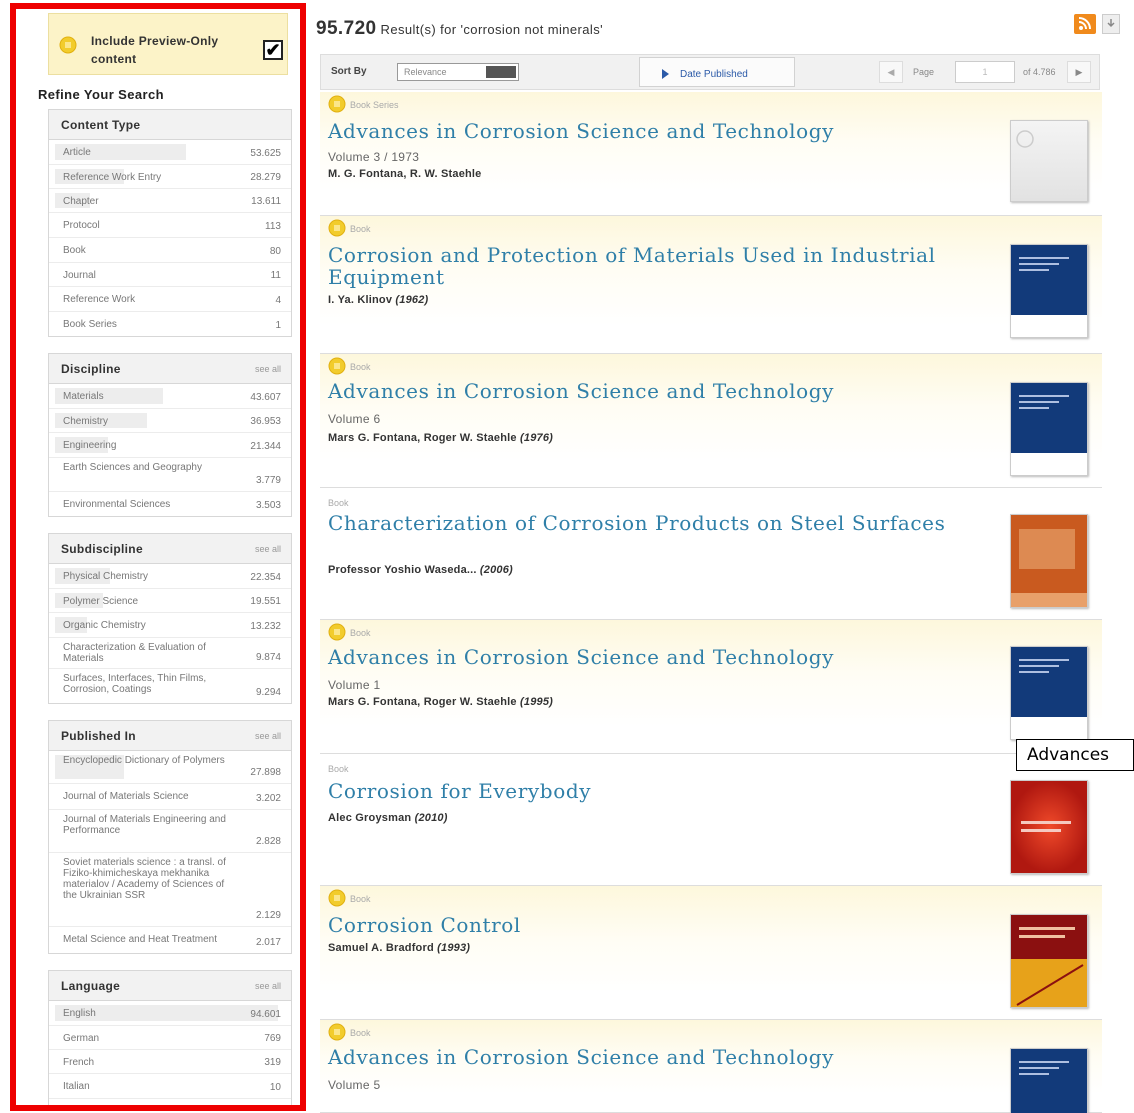  What do you see at coordinates (1079, 72) in the screenshot?
I see `next-page-button: ▶` at bounding box center [1079, 72].